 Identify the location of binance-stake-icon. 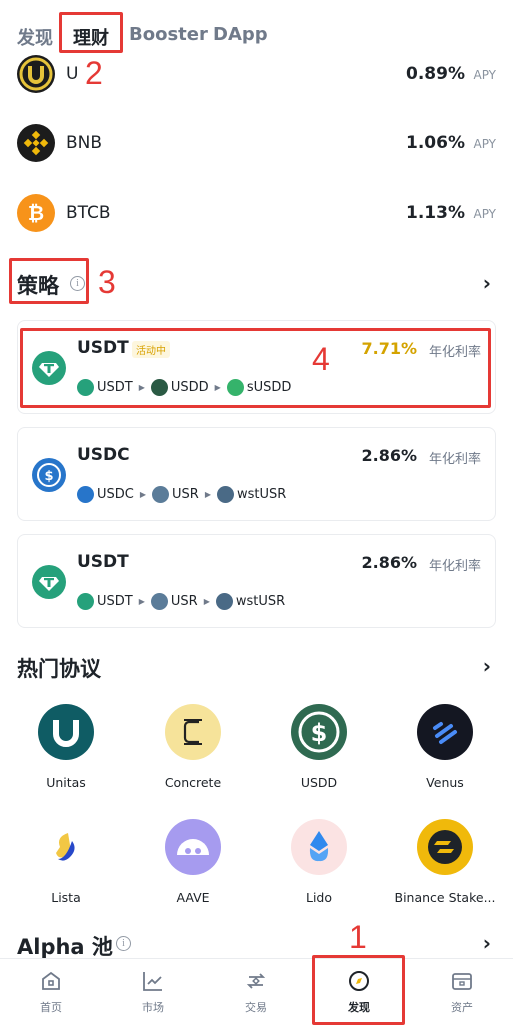
(445, 847).